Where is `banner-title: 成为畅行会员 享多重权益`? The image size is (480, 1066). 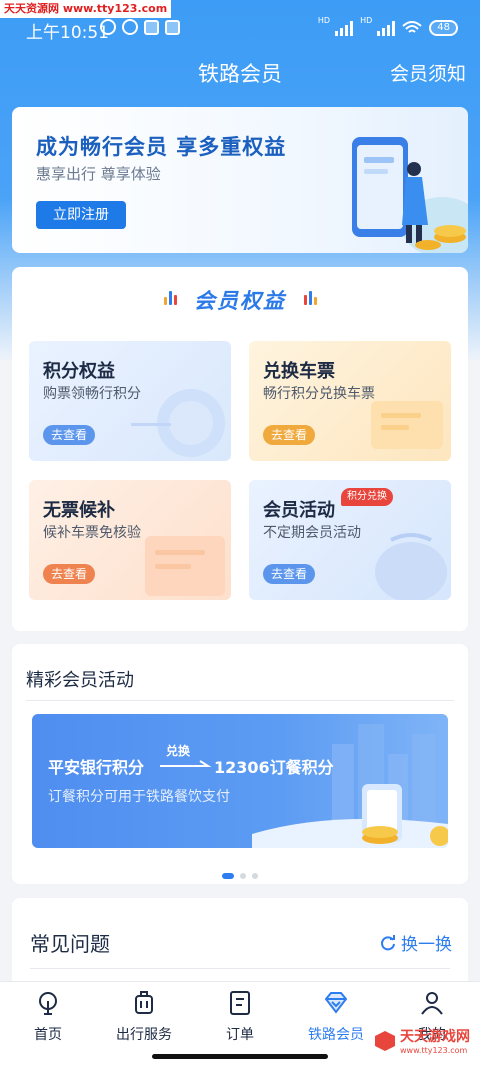
banner-title: 成为畅行会员 享多重权益 is located at coordinates (161, 147).